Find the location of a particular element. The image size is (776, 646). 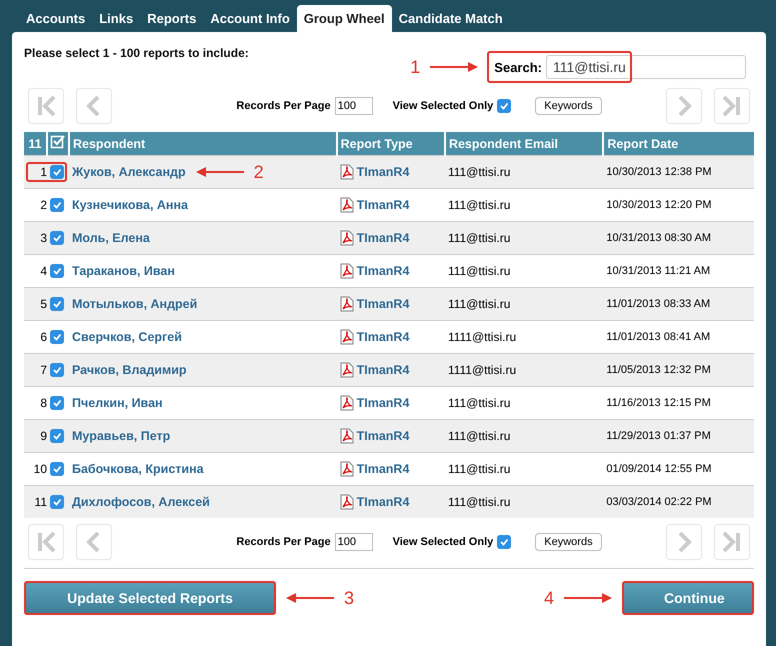

row-number: 6 is located at coordinates (43, 337).